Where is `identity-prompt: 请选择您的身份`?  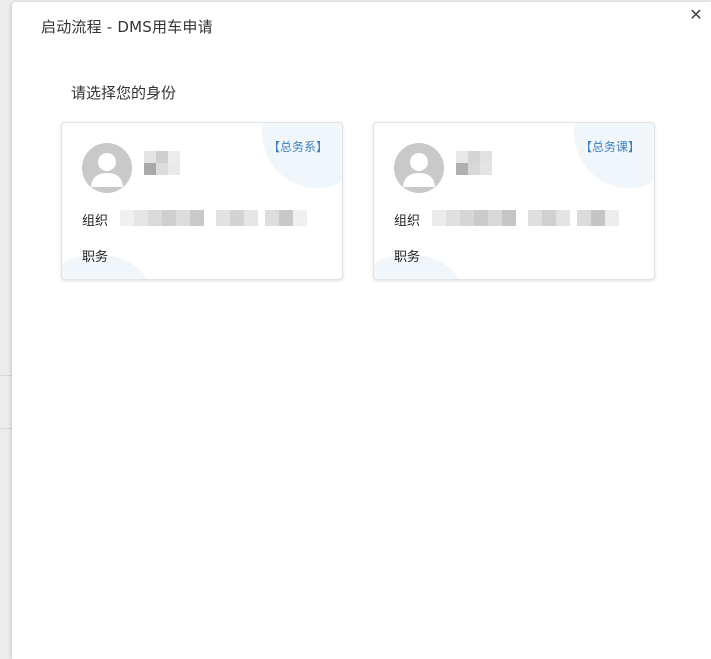 identity-prompt: 请选择您的身份 is located at coordinates (124, 93).